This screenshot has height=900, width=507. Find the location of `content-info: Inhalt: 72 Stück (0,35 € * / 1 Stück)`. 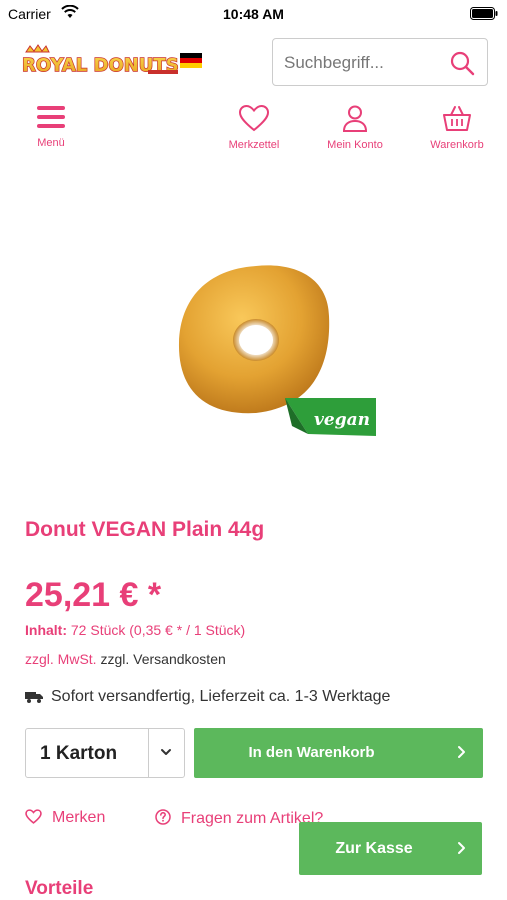

content-info: Inhalt: 72 Stück (0,35 € * / 1 Stück) is located at coordinates (135, 630).